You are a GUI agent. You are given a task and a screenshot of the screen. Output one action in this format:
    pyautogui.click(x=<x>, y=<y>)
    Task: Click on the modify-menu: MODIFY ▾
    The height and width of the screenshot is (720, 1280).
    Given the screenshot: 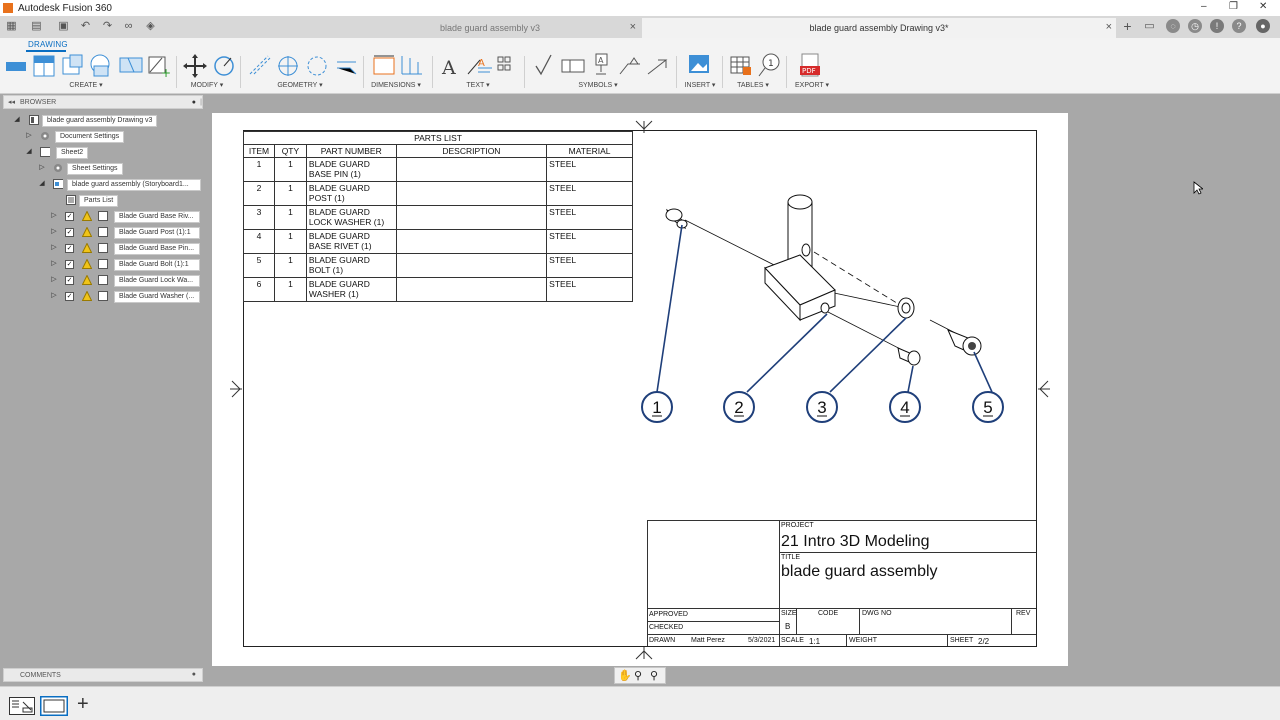 What is the action you would take?
    pyautogui.click(x=207, y=85)
    